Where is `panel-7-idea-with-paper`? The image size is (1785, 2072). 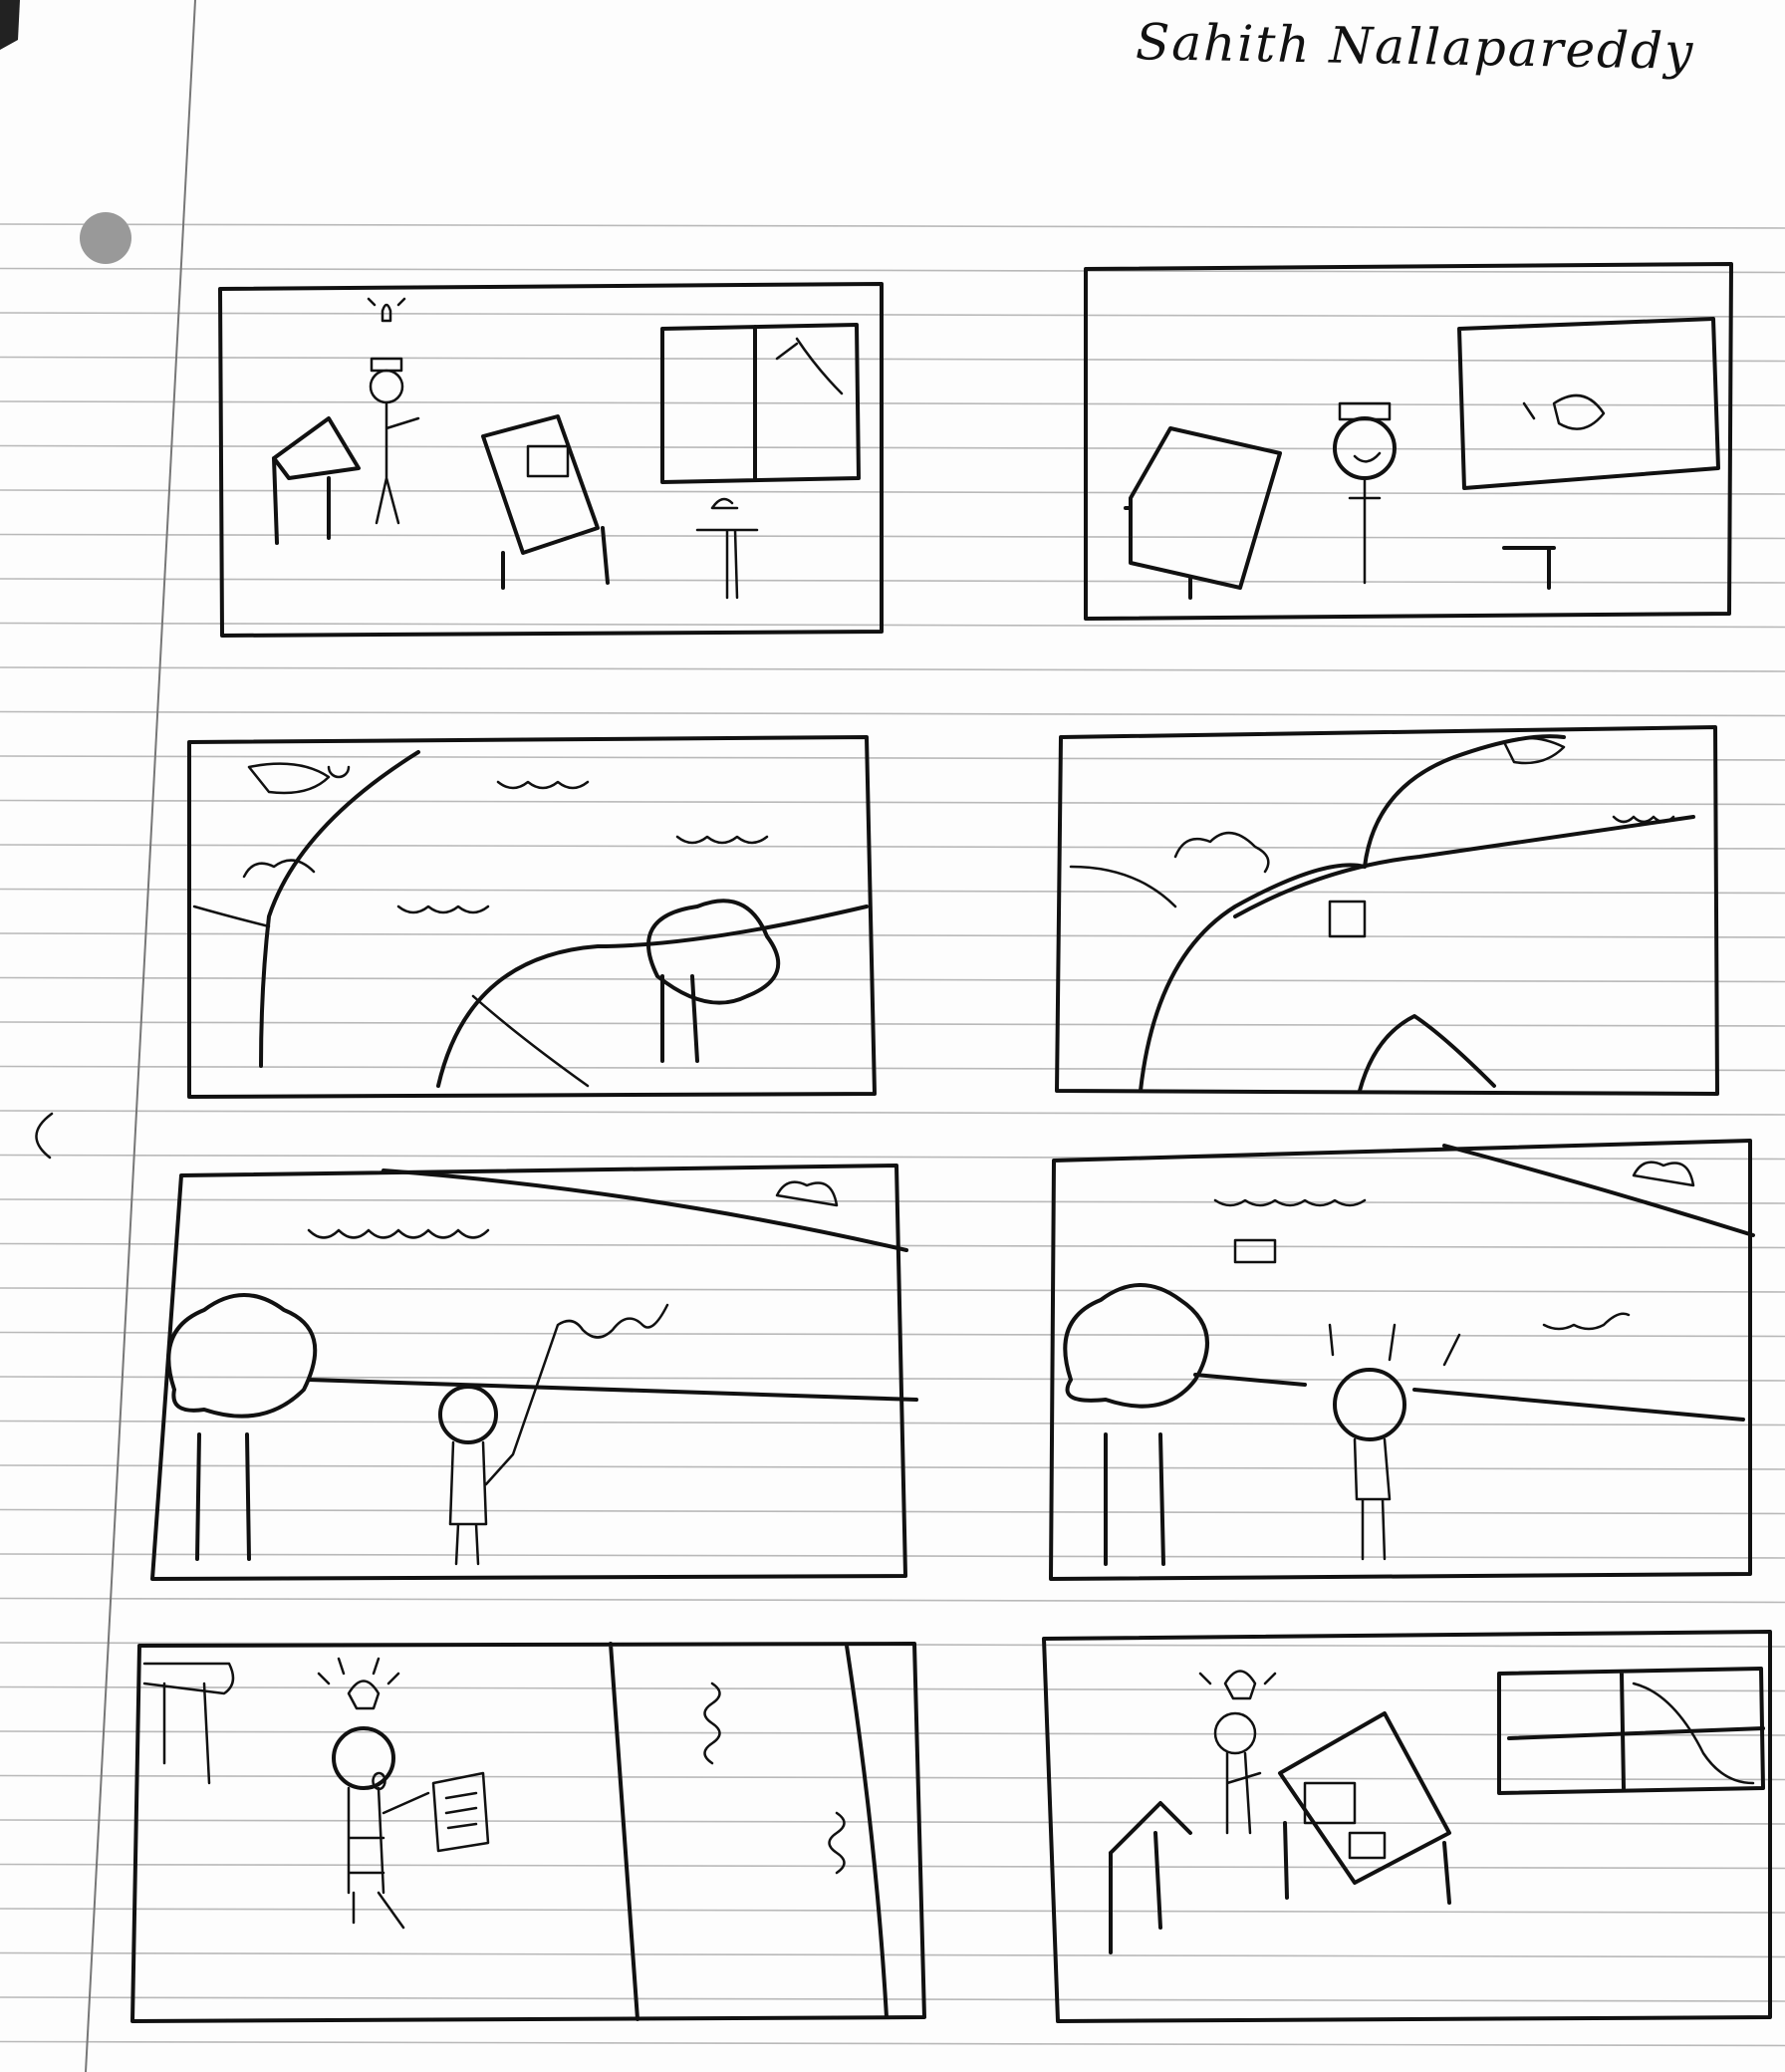 panel-7-idea-with-paper is located at coordinates (528, 1832).